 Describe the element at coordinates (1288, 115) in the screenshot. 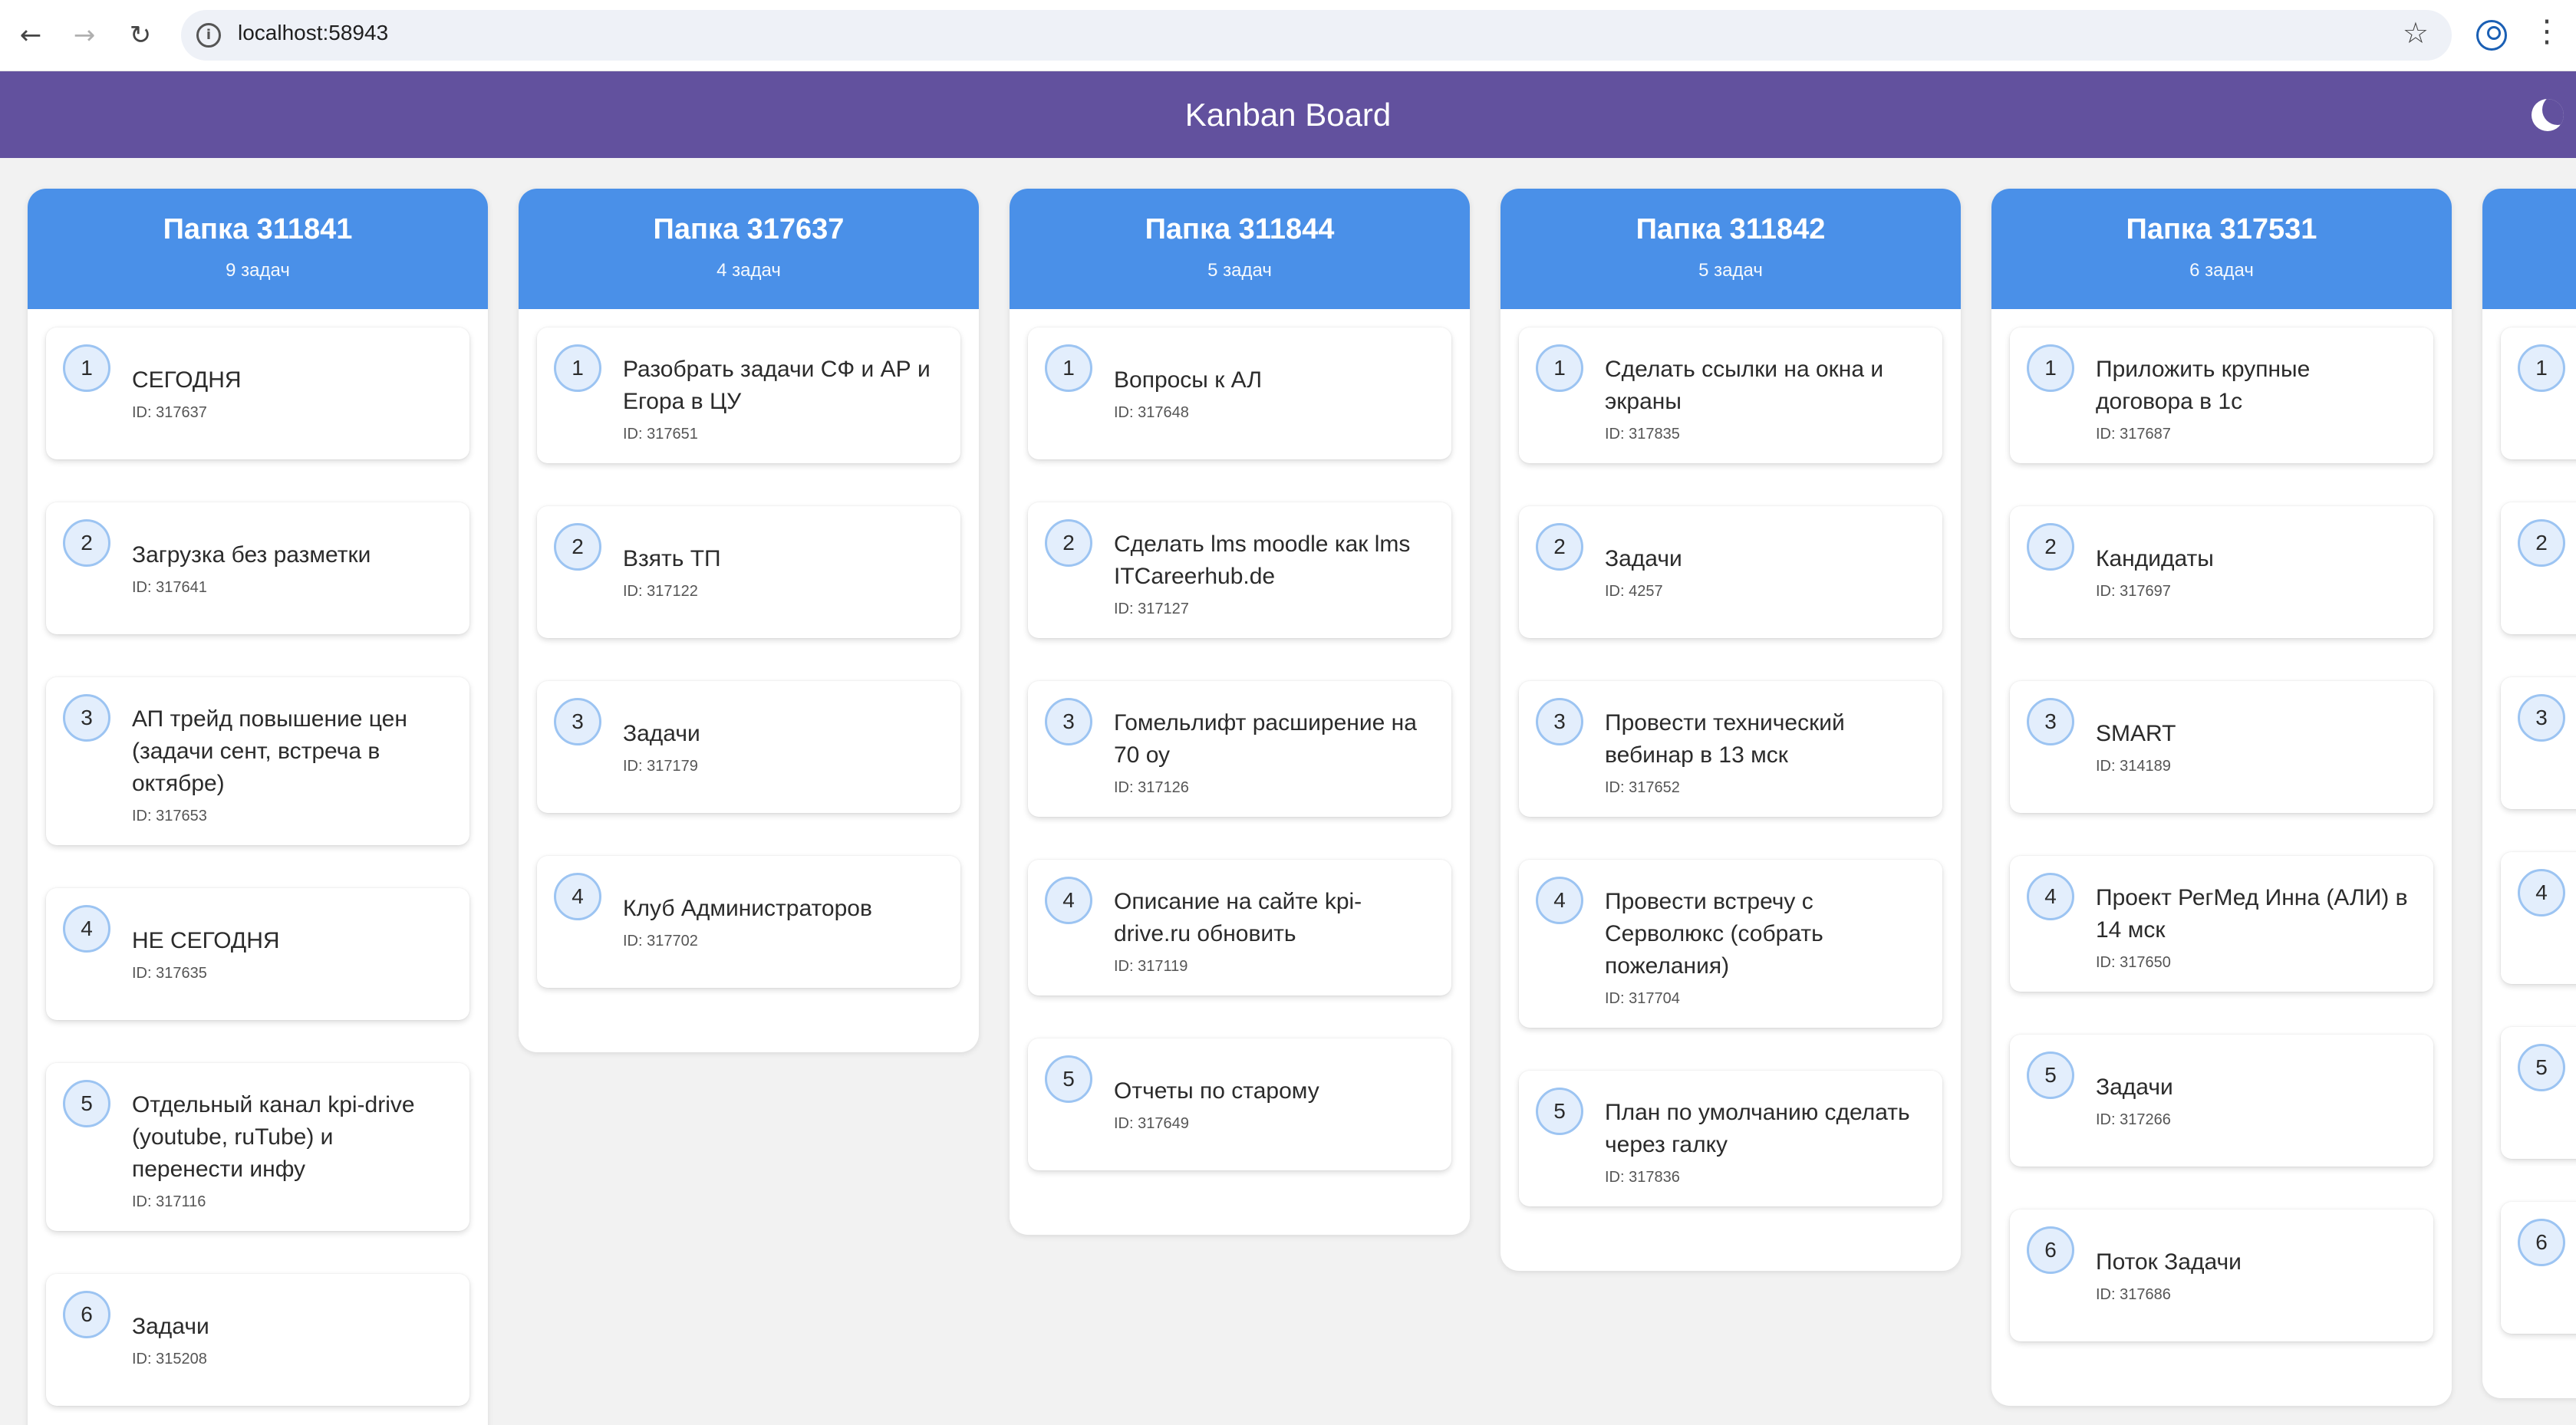

I see `app-header: Kanban Board` at that location.